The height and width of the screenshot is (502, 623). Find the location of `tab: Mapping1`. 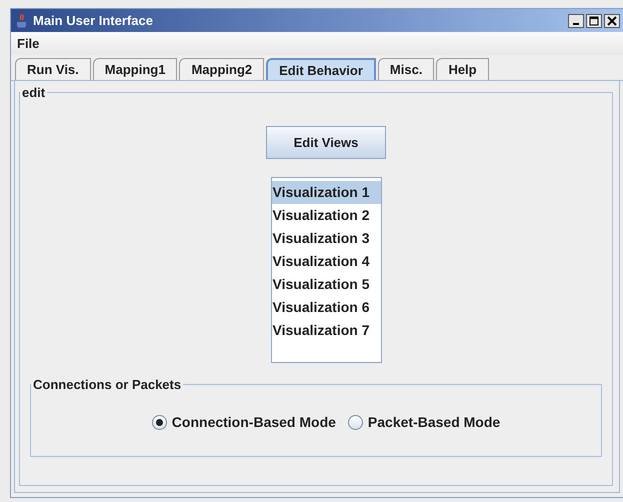

tab: Mapping1 is located at coordinates (135, 69).